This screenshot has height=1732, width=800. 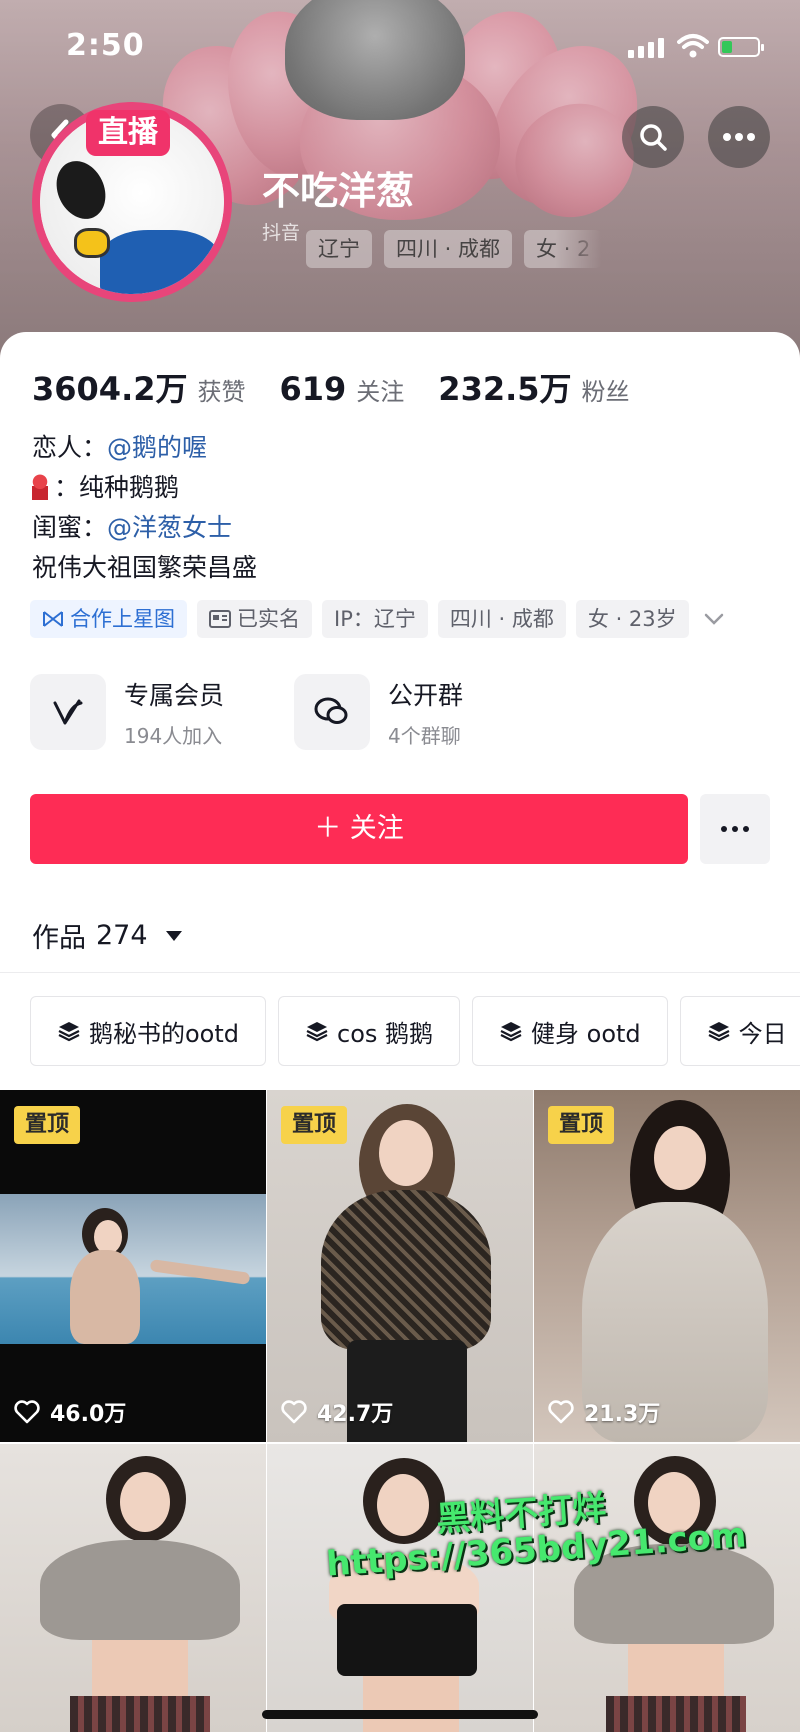 I want to click on bio-line: 恋人：@鹅的喔, so click(x=144, y=448).